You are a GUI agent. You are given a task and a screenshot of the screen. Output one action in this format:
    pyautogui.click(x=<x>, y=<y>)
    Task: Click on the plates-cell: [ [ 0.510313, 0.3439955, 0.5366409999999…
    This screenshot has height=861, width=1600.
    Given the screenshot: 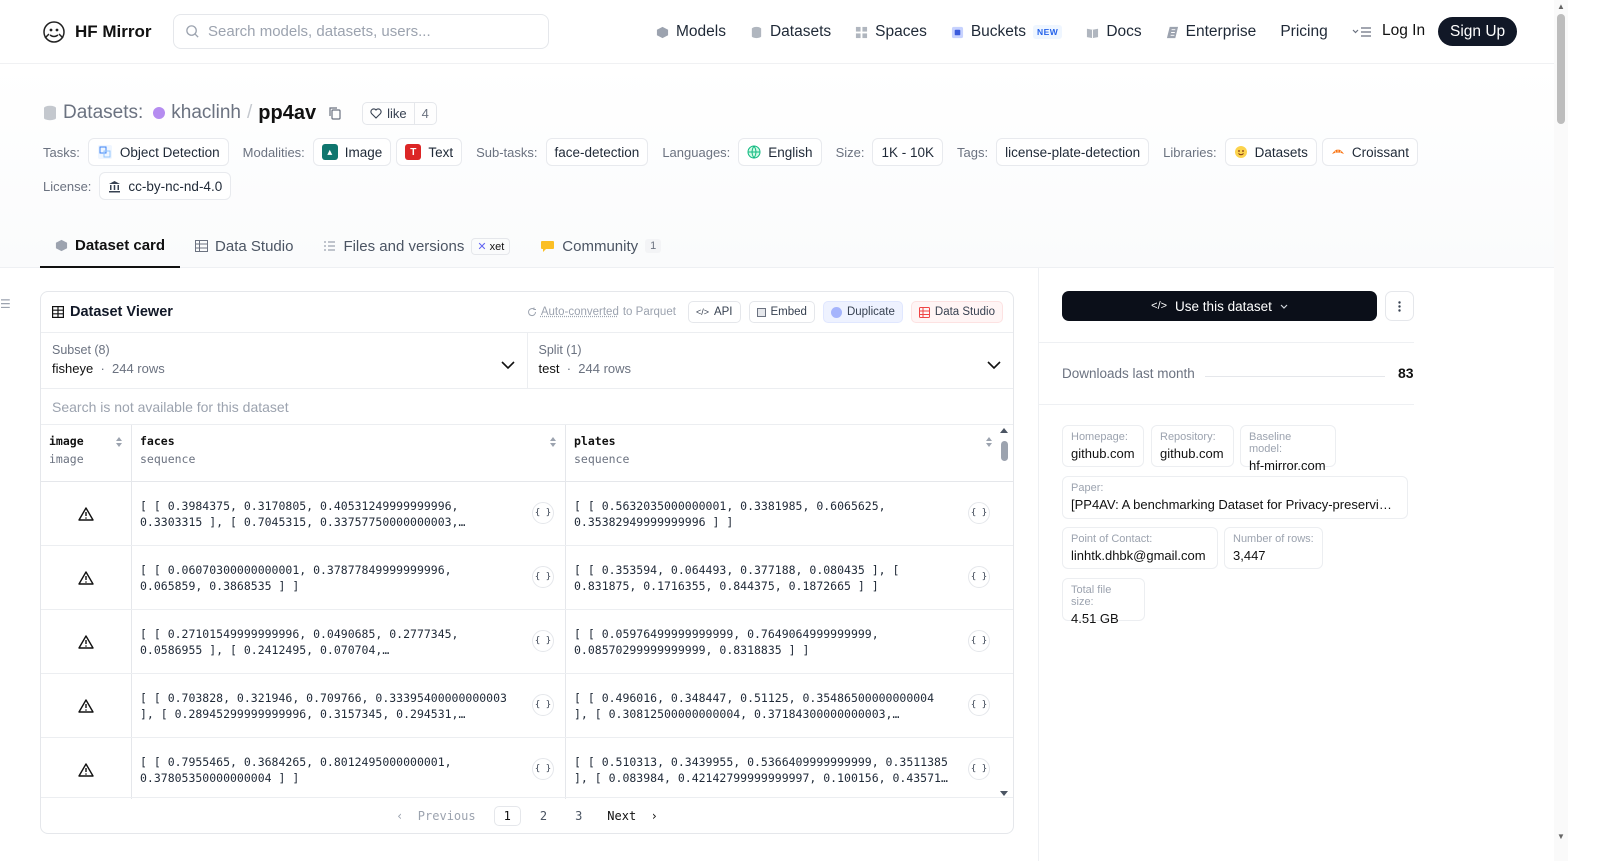 What is the action you would take?
    pyautogui.click(x=783, y=768)
    